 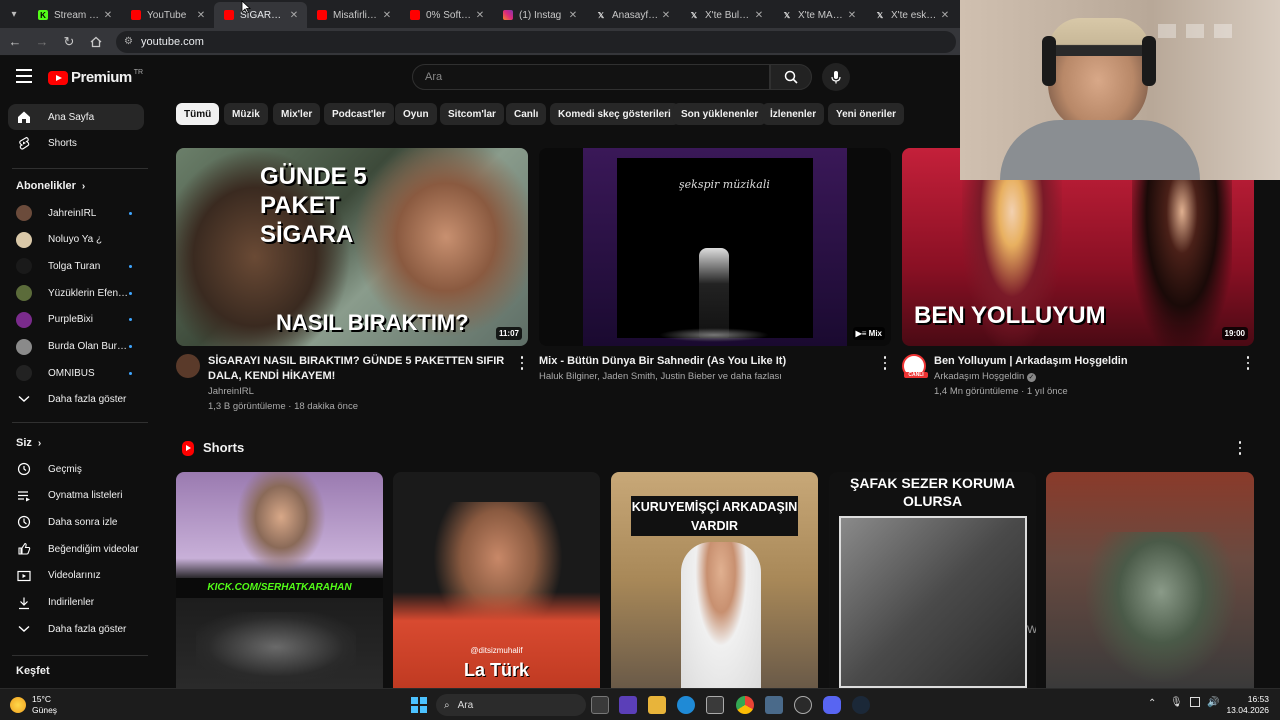 What do you see at coordinates (96, 42) in the screenshot?
I see `home-icon` at bounding box center [96, 42].